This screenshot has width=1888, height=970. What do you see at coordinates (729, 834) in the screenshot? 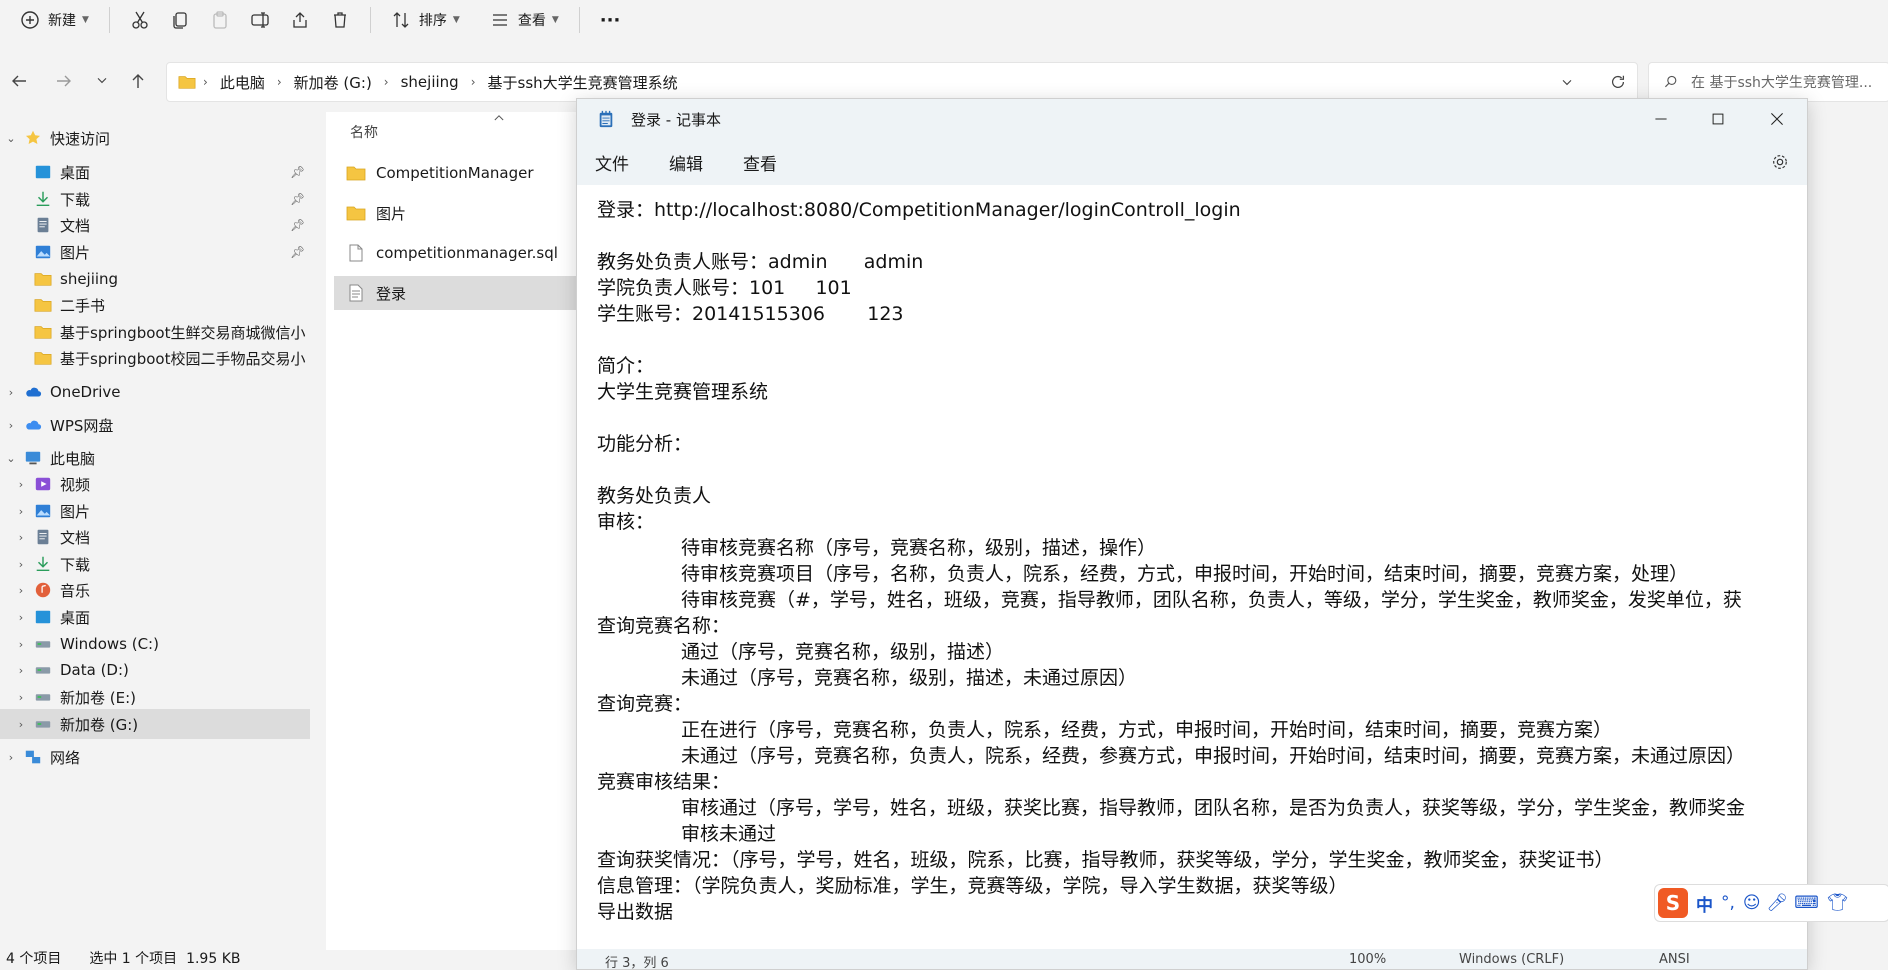
I see `text-line: 审核未通过` at bounding box center [729, 834].